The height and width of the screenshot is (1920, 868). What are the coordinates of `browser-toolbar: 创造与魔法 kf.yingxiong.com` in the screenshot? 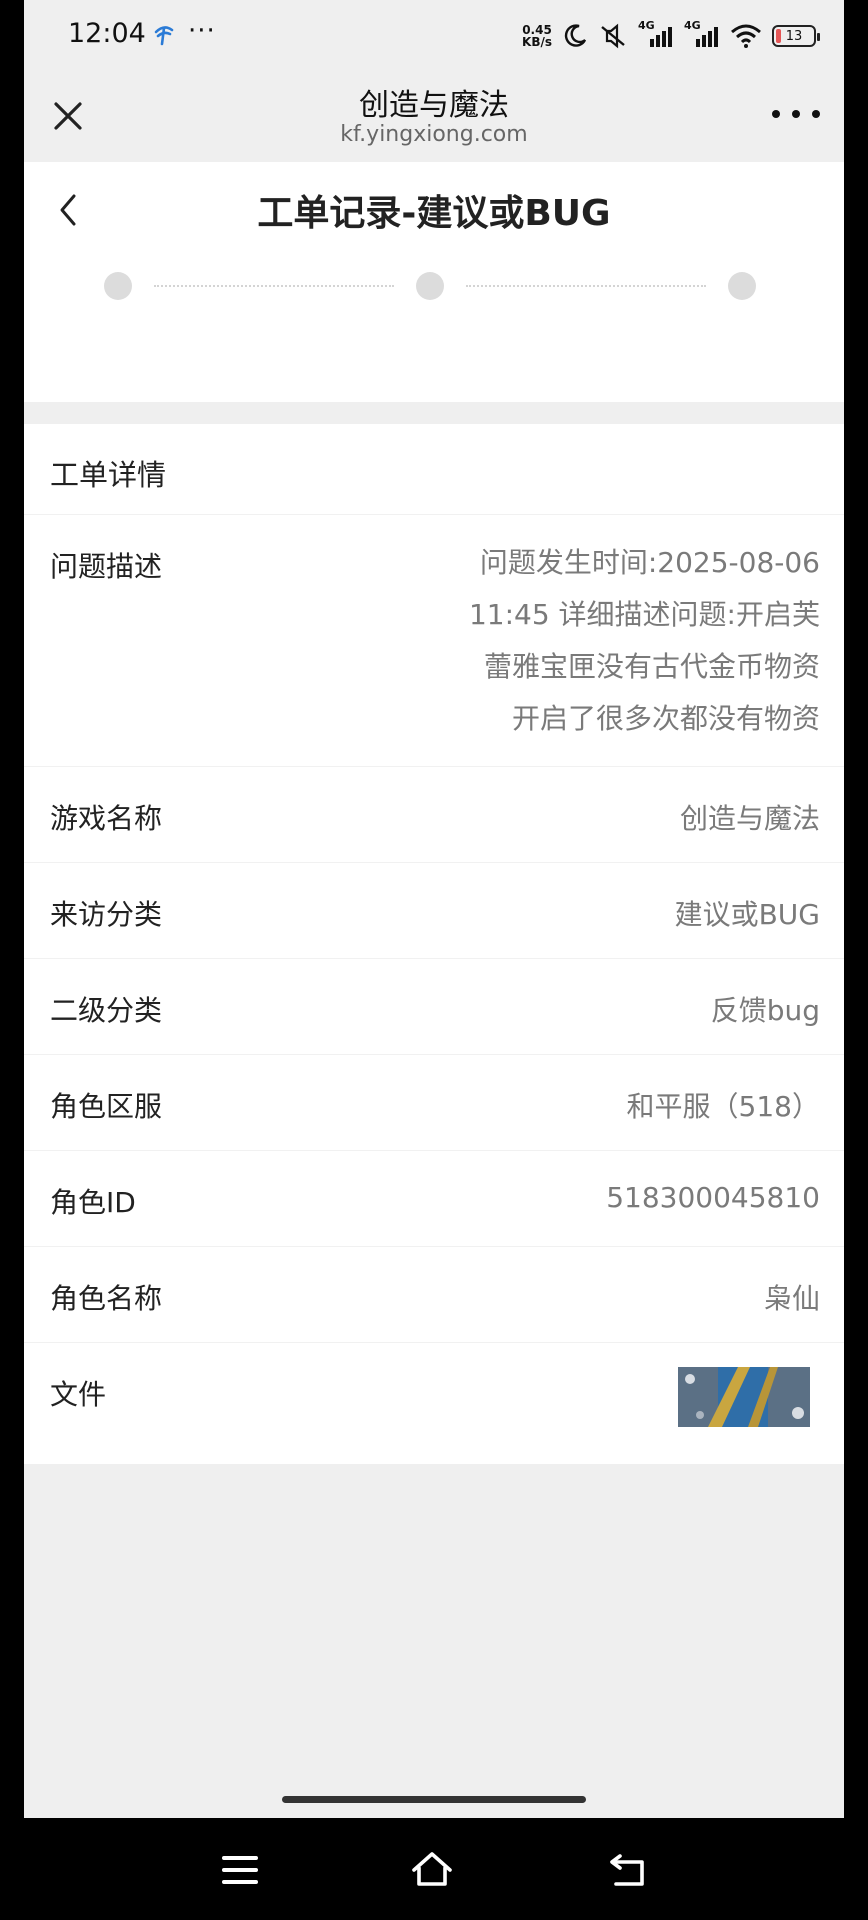 It's located at (434, 118).